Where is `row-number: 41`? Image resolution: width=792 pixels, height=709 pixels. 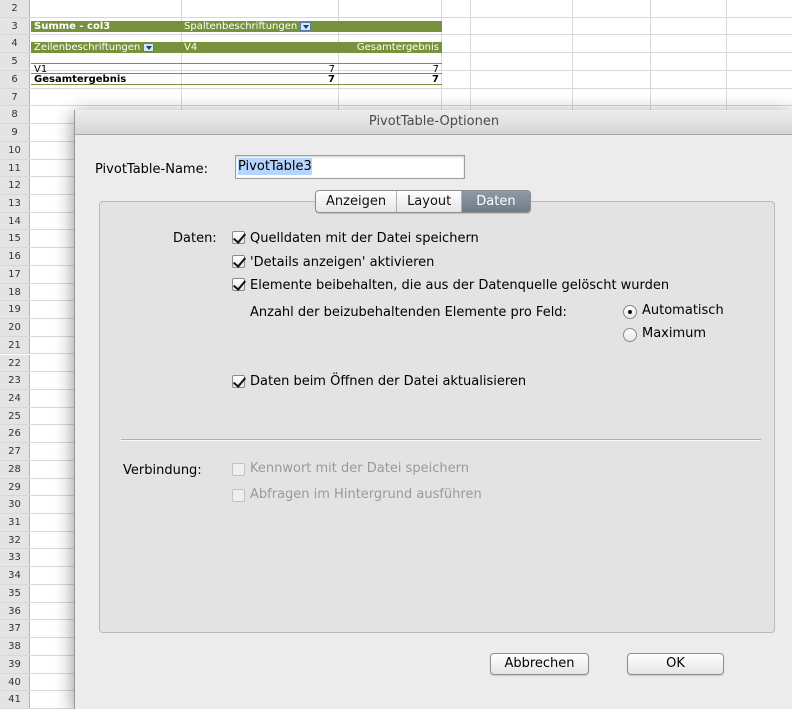
row-number: 41 is located at coordinates (15, 699).